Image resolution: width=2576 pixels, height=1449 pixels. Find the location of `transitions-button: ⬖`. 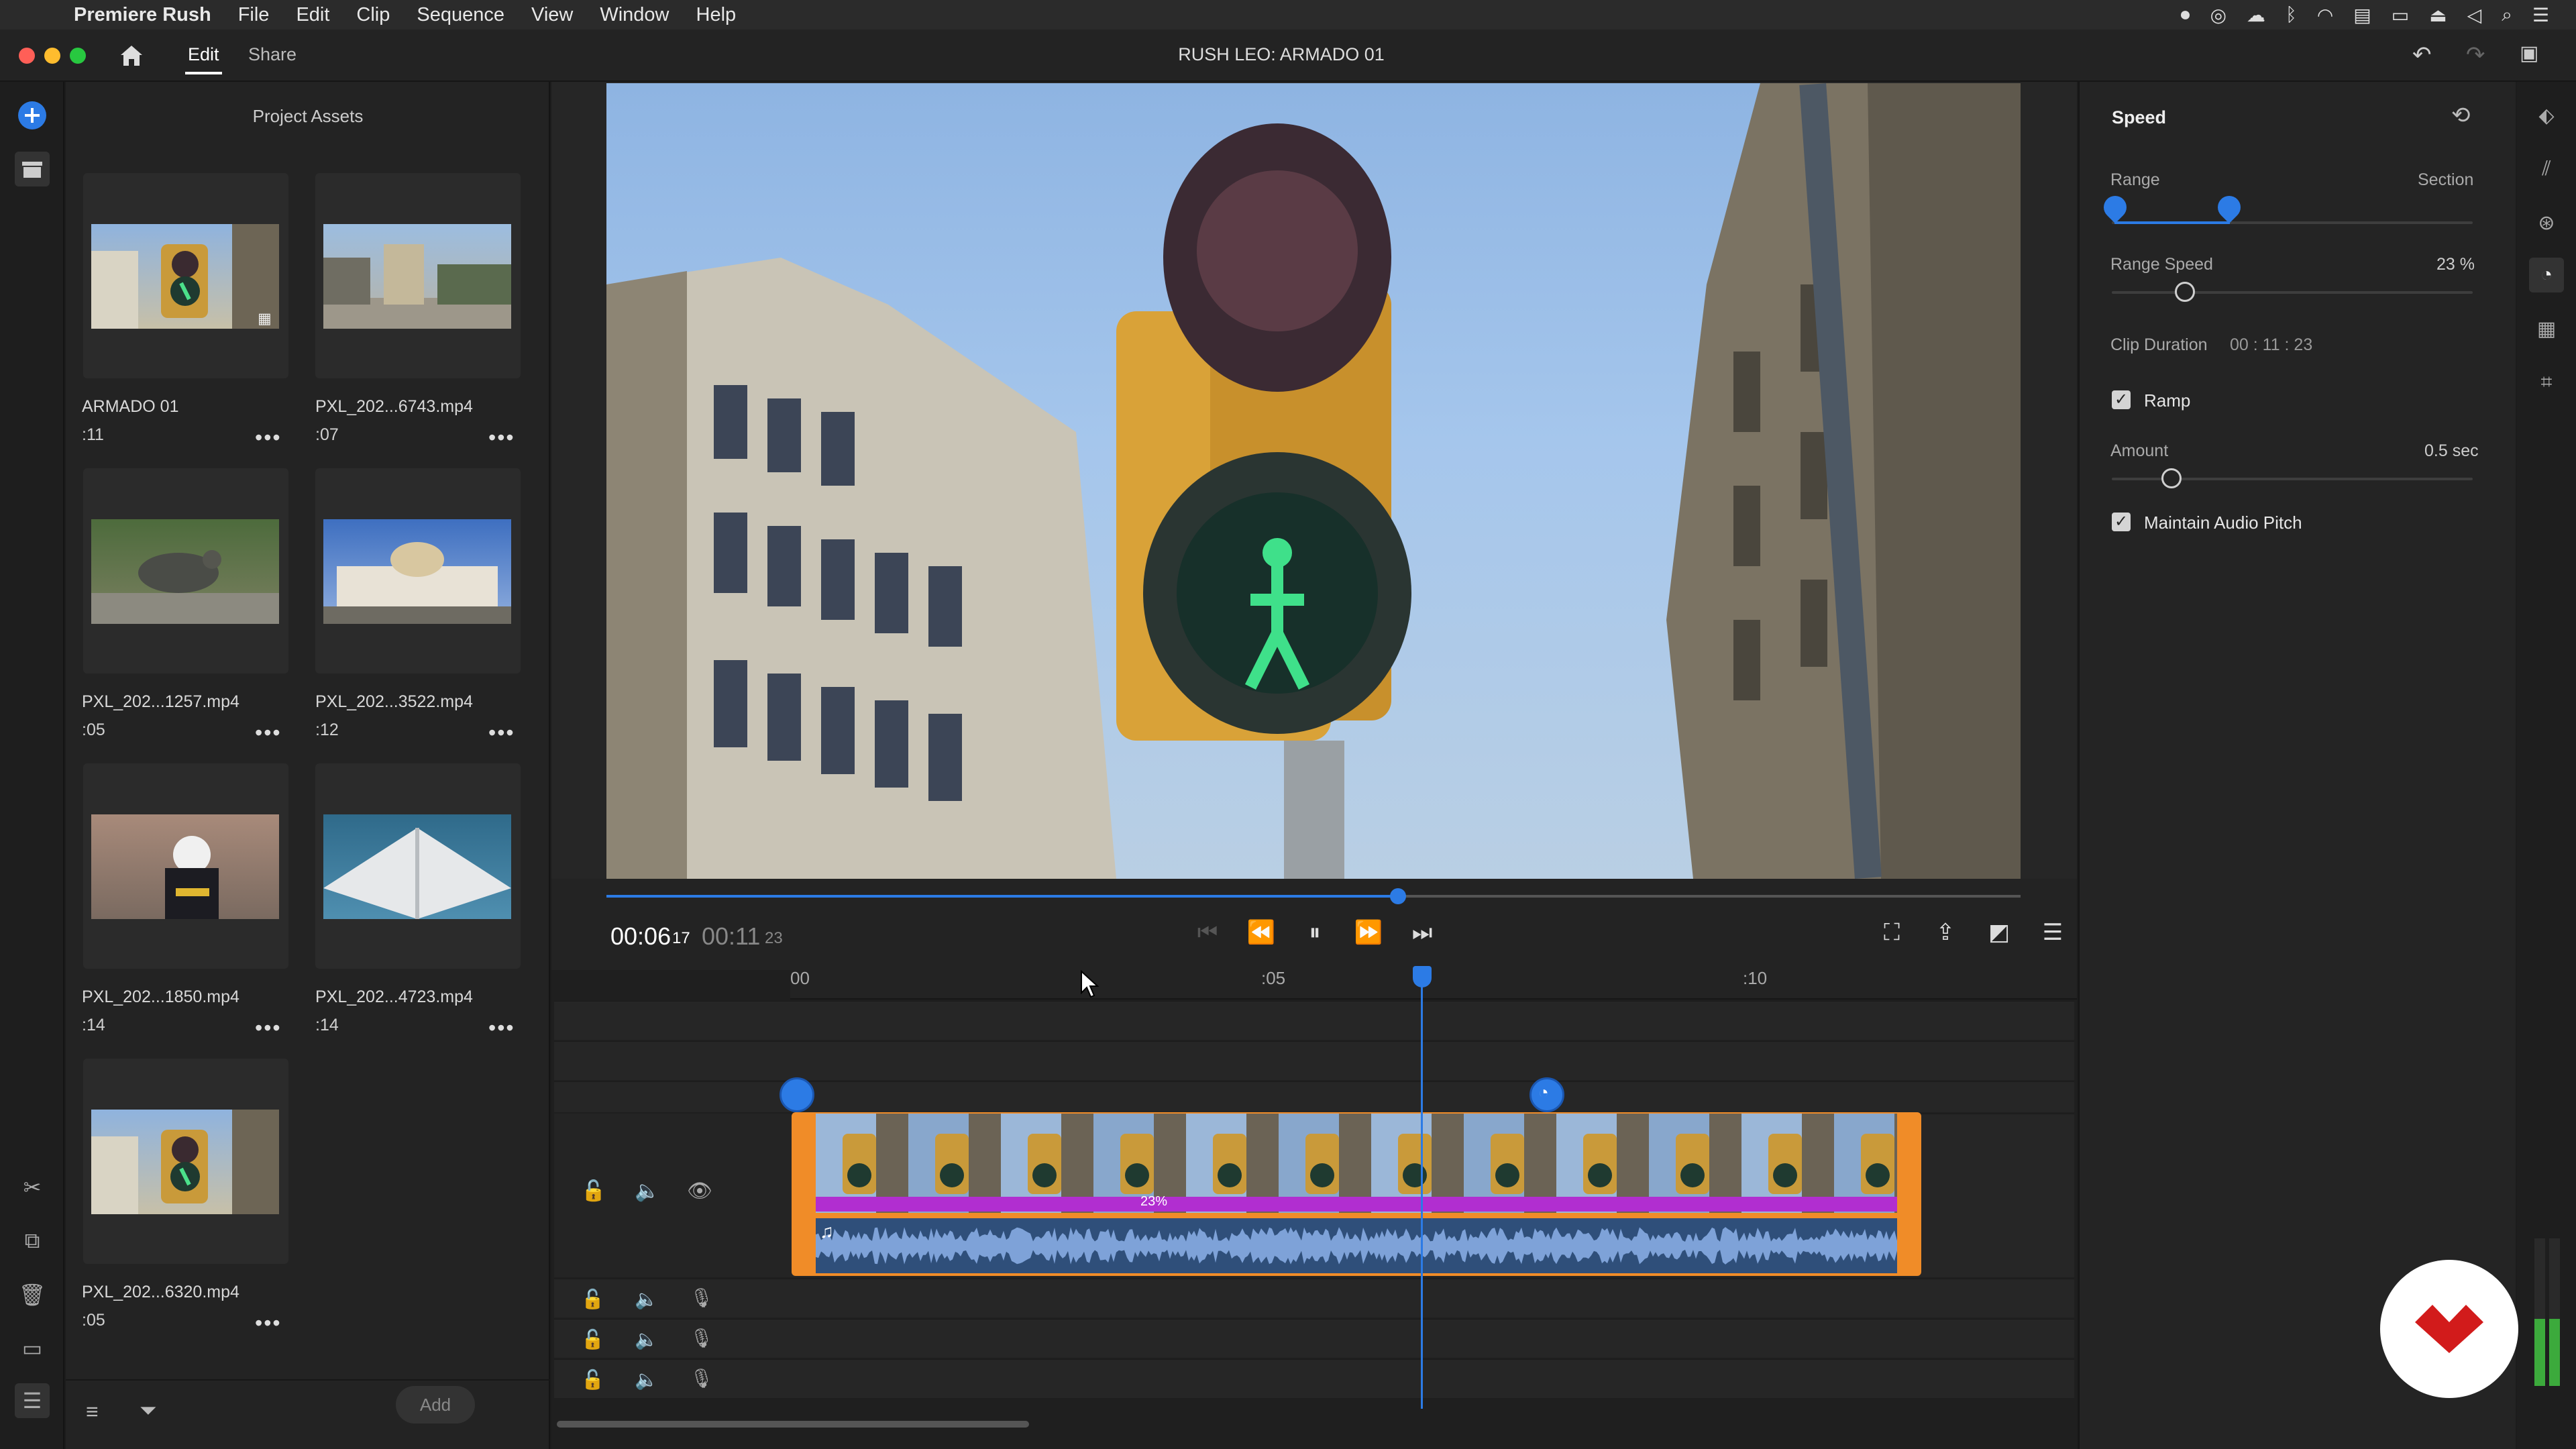

transitions-button: ⬖ is located at coordinates (2546, 115).